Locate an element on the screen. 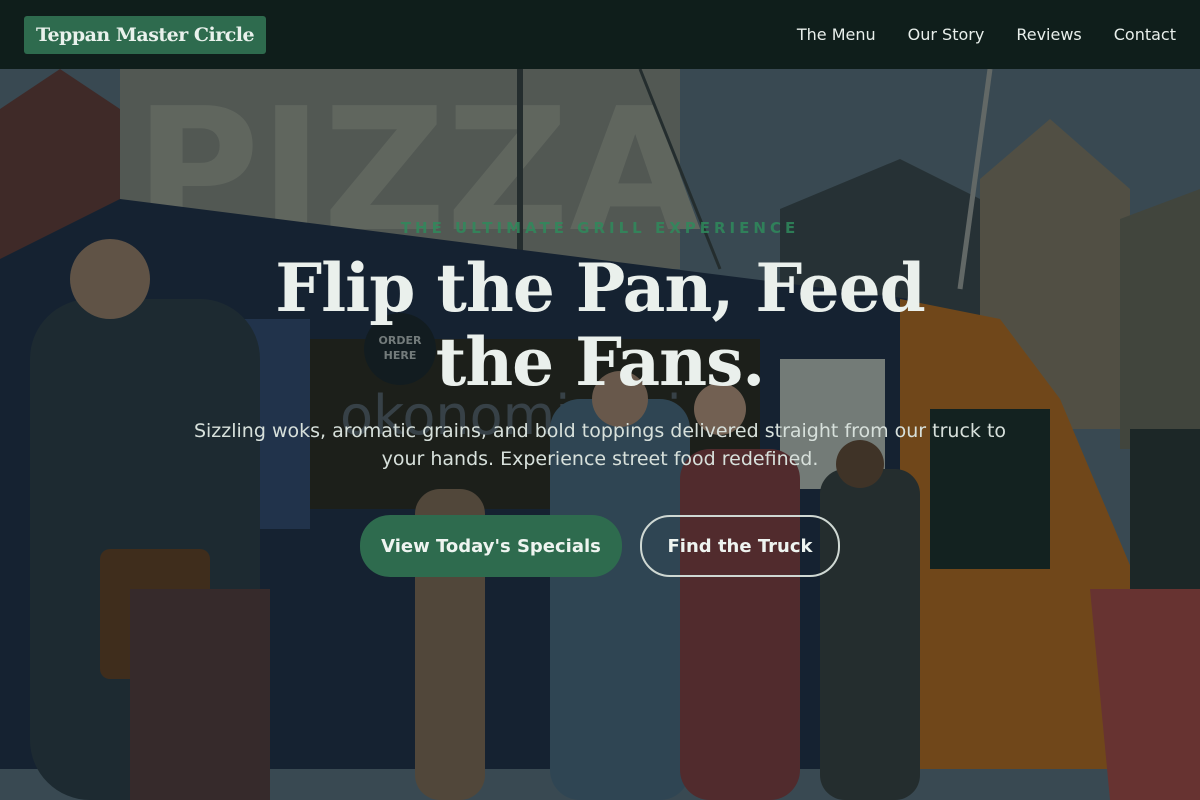 The image size is (1200, 800). hero-eyebrow: The Ultimate Grill Experience is located at coordinates (600, 228).